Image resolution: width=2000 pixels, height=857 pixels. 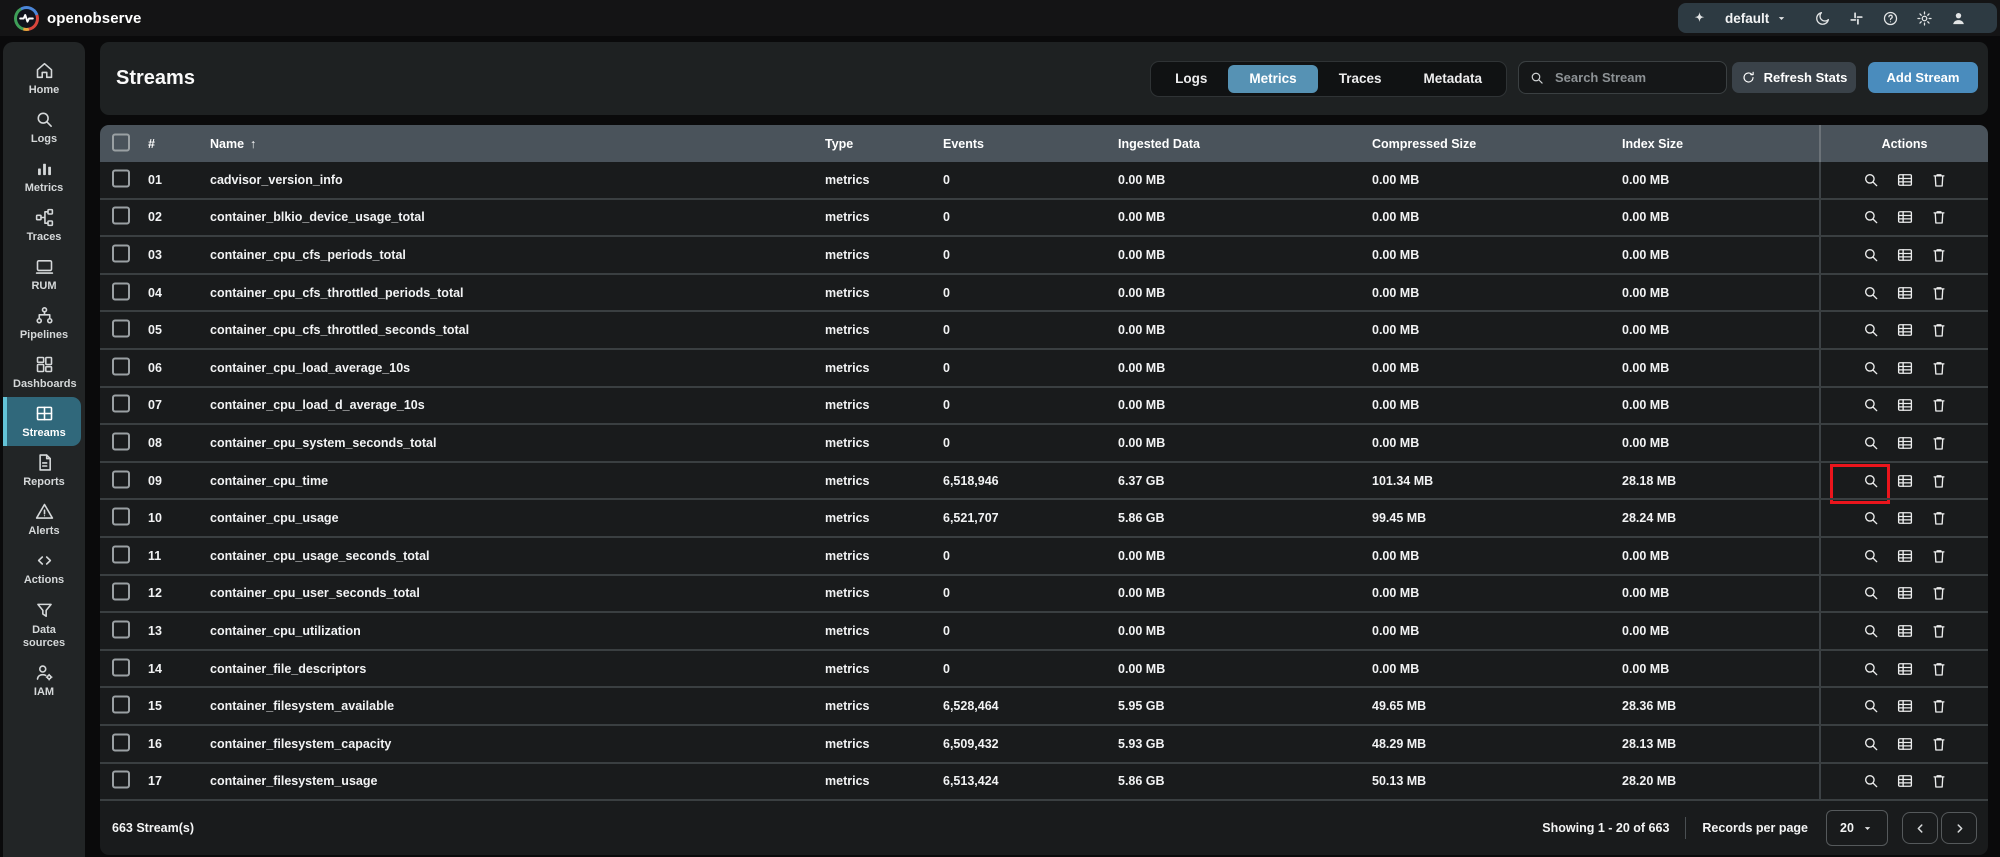 What do you see at coordinates (42, 680) in the screenshot?
I see `sidebar-item: IAM` at bounding box center [42, 680].